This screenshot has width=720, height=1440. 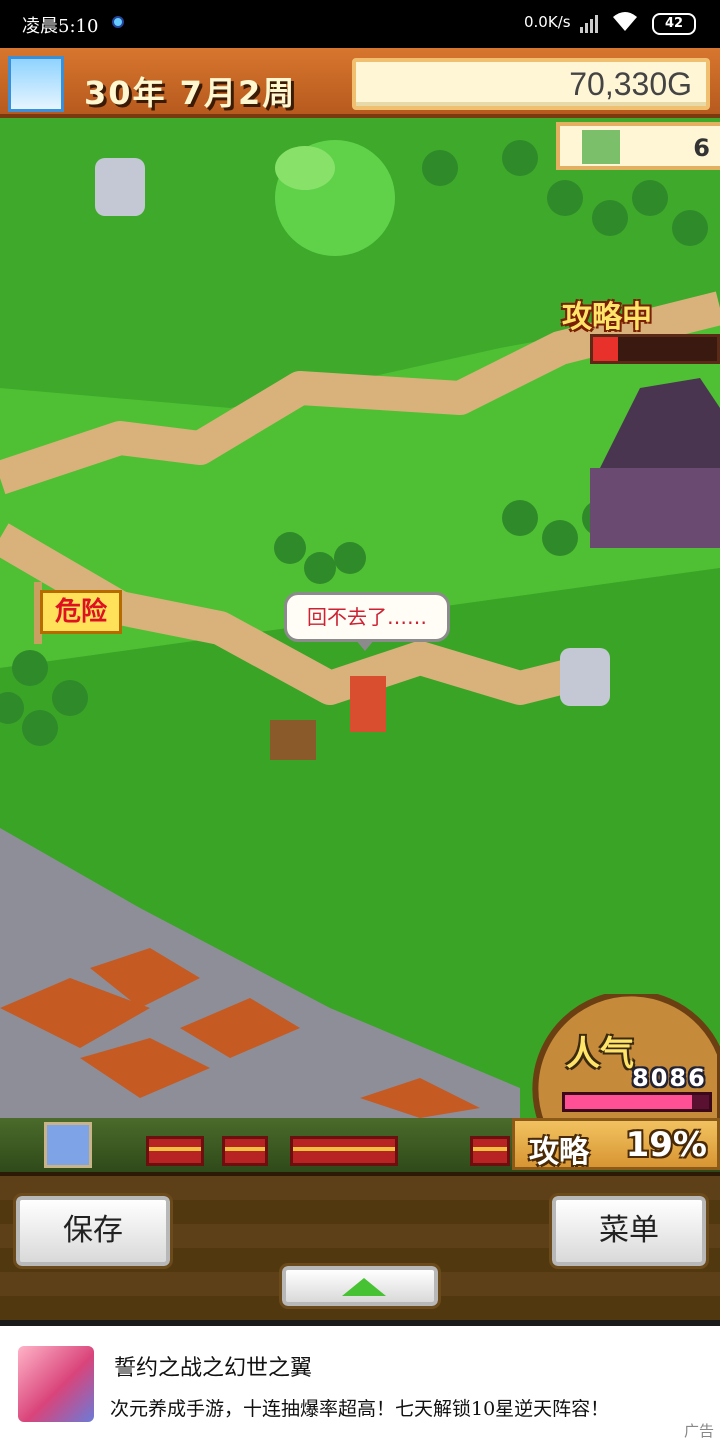 I want to click on signal-icon, so click(x=589, y=23).